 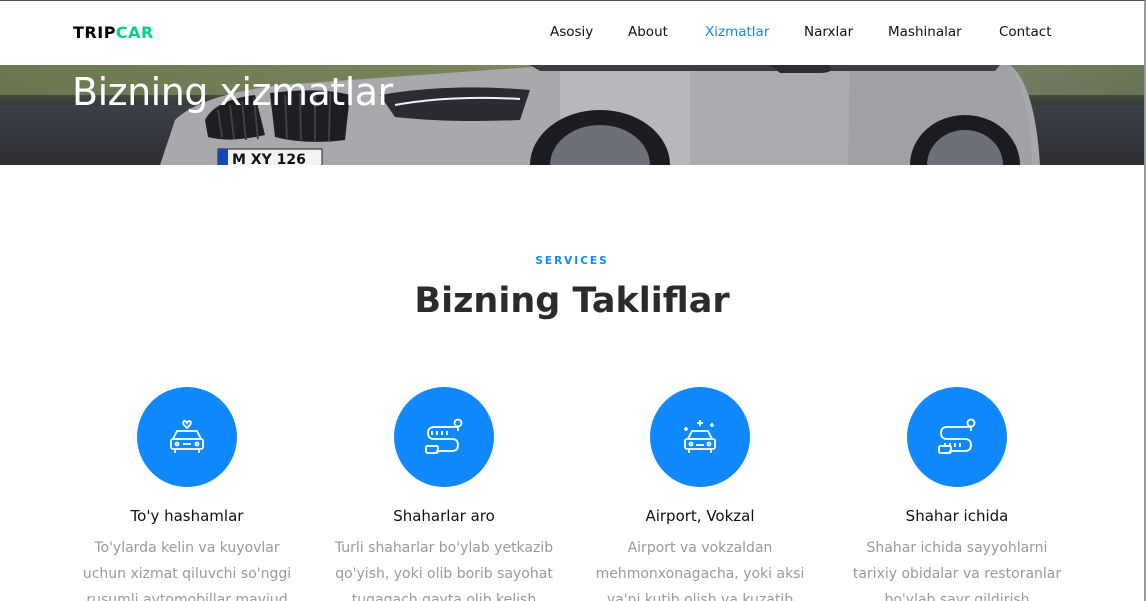 I want to click on service-title: Shaharlar aro, so click(x=444, y=516).